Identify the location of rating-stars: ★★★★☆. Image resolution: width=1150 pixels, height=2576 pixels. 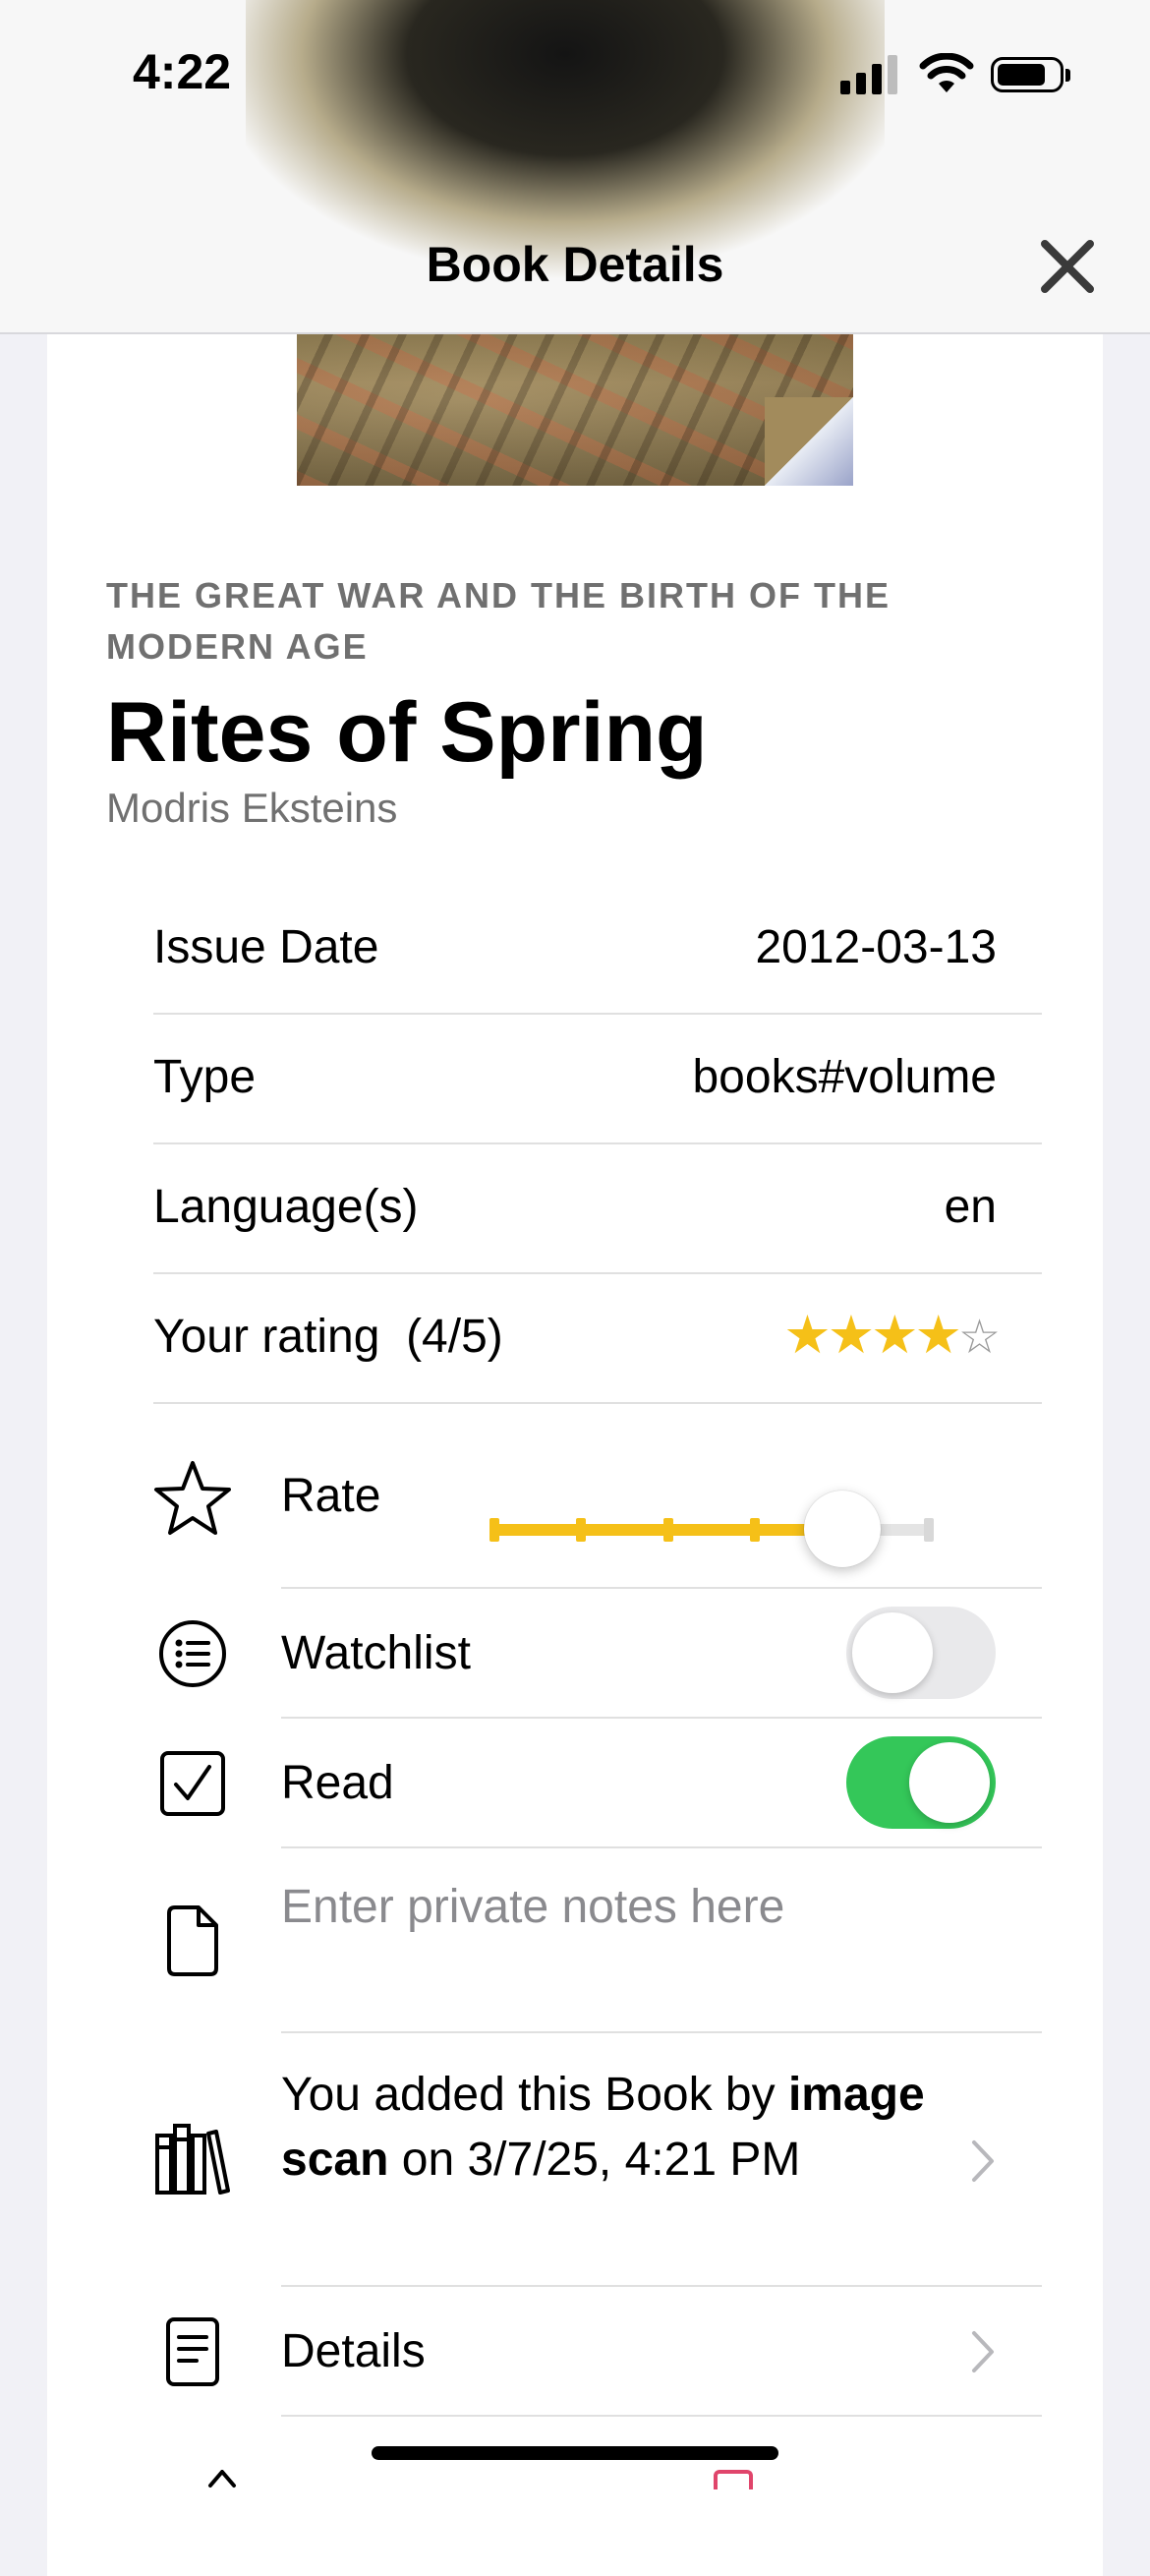
(892, 1335).